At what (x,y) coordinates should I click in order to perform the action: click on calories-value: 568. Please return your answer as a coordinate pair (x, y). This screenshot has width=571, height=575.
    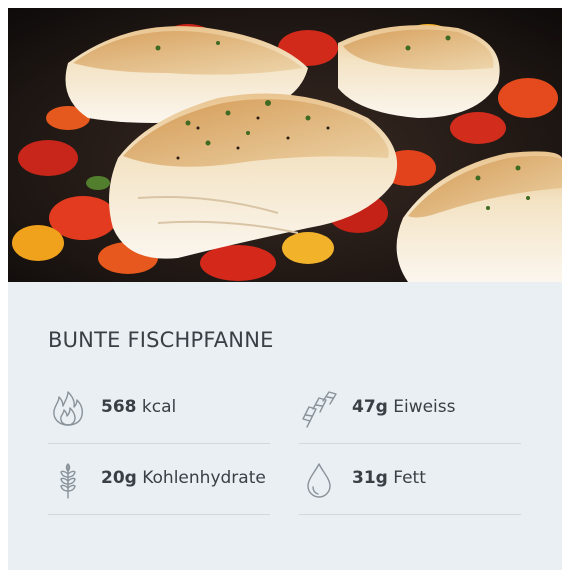
    Looking at the image, I should click on (119, 407).